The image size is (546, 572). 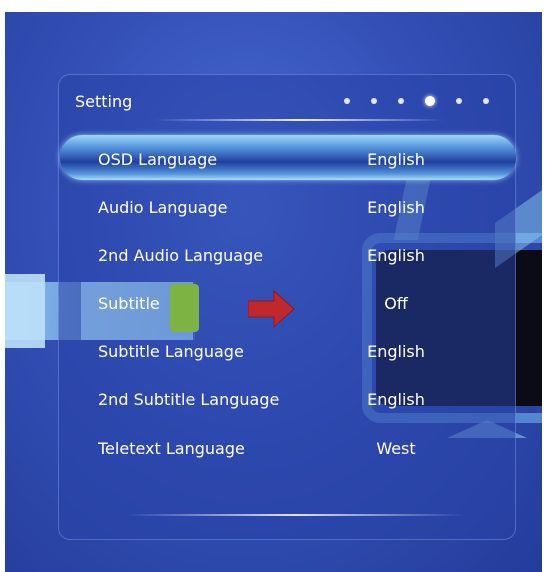 I want to click on menu-item-teletext-language: Teletext Language, so click(x=171, y=448).